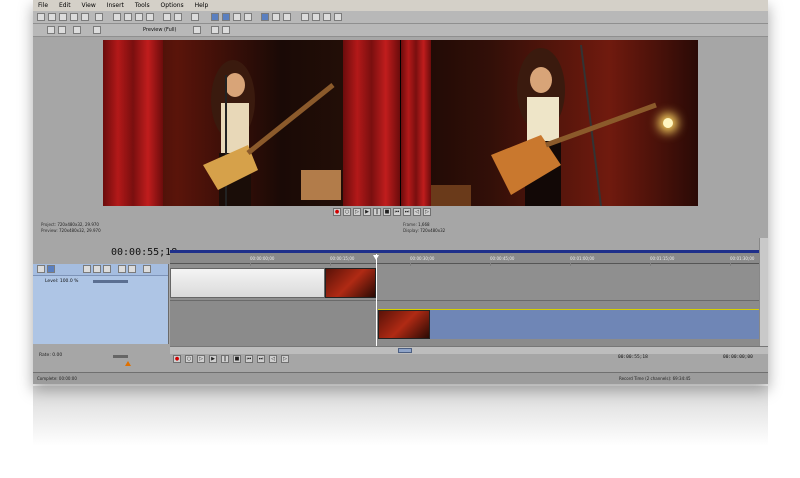  What do you see at coordinates (201, 359) in the screenshot?
I see `timeline-play-from-start-button: ▷` at bounding box center [201, 359].